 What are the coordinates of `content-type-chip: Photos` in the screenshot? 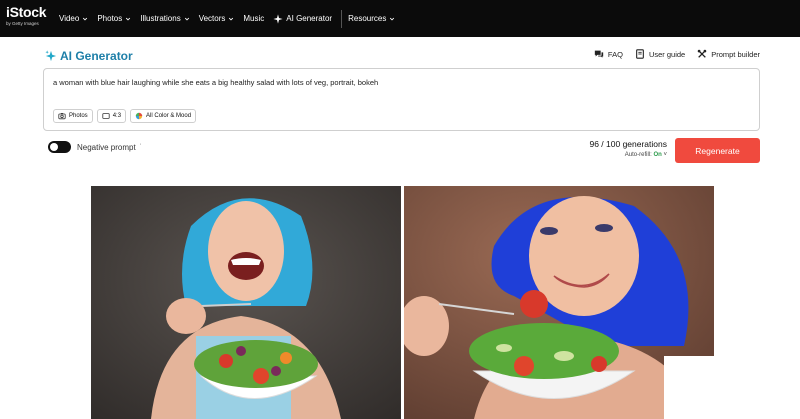 It's located at (73, 116).